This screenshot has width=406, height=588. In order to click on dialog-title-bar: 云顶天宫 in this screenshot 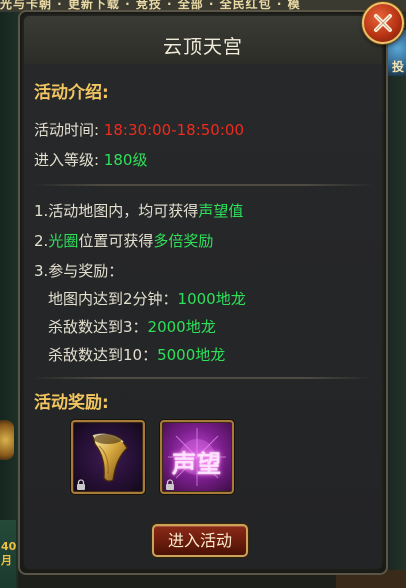, I will do `click(203, 40)`.